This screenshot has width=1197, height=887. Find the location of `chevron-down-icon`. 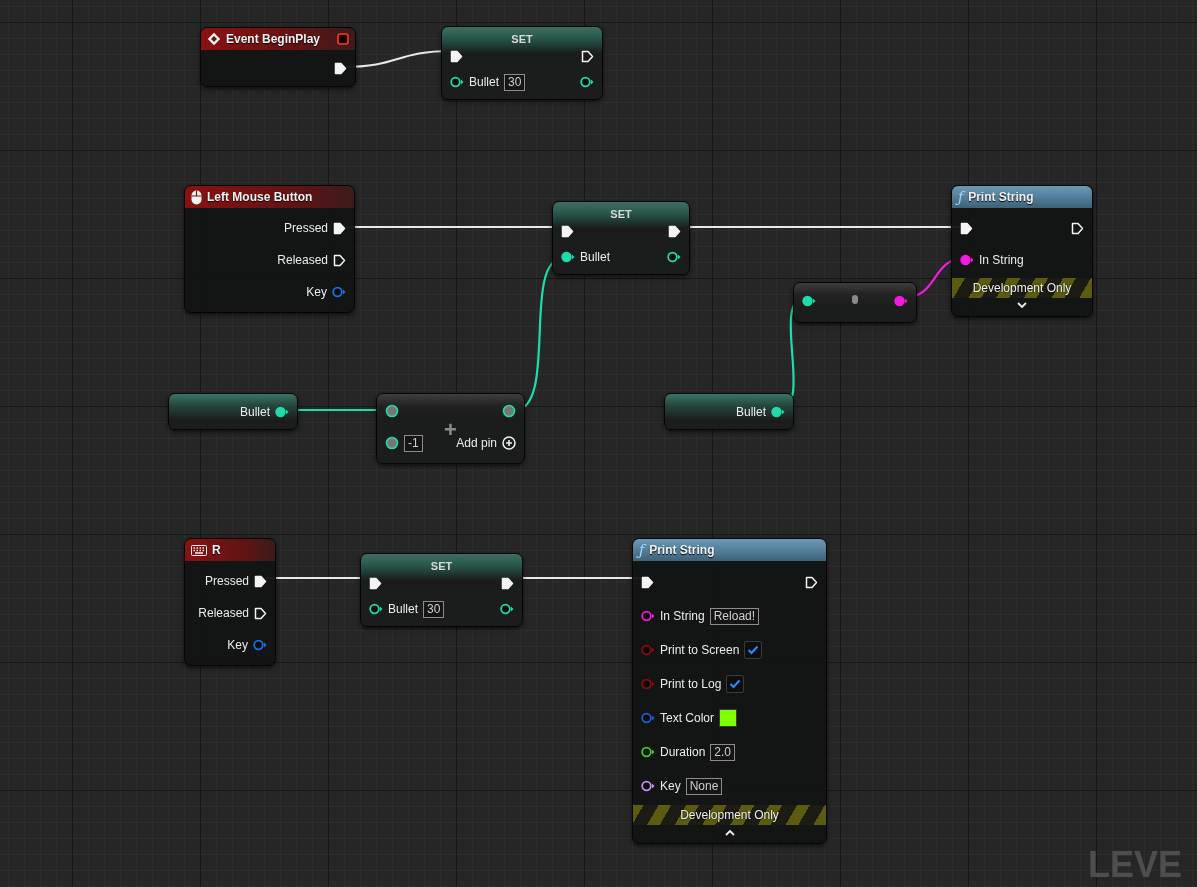

chevron-down-icon is located at coordinates (1022, 305).